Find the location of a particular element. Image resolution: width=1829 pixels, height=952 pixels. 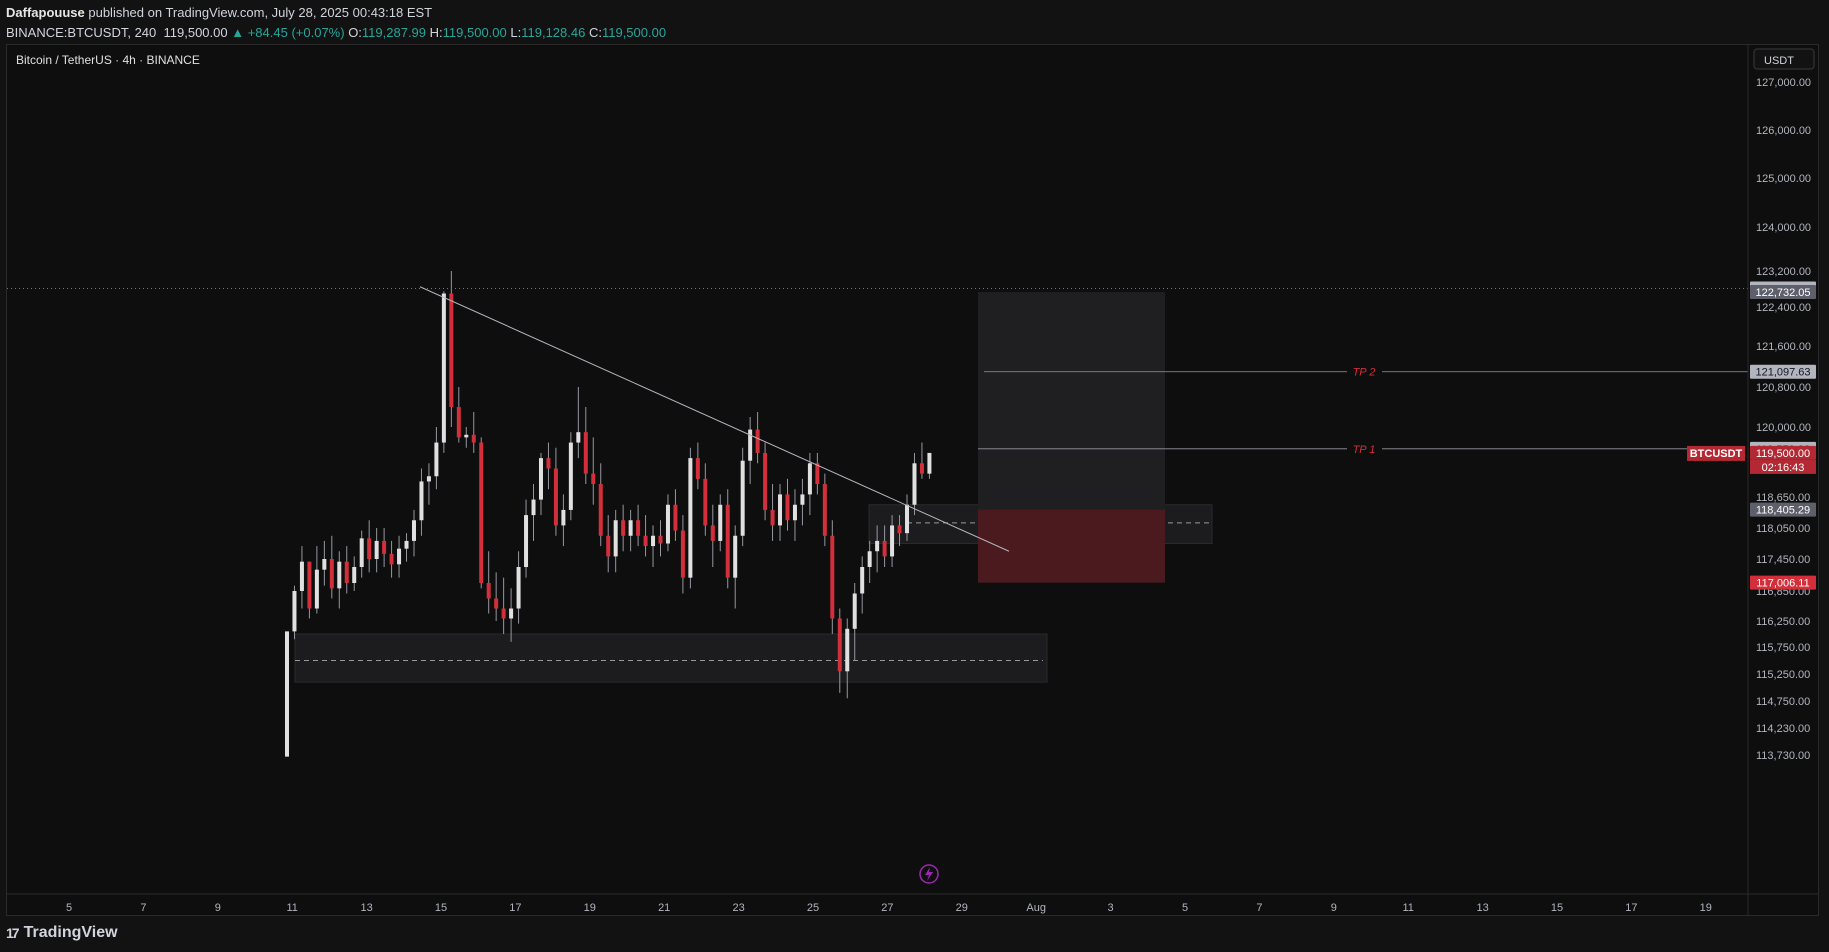

time-axis-label: 25 is located at coordinates (813, 908).